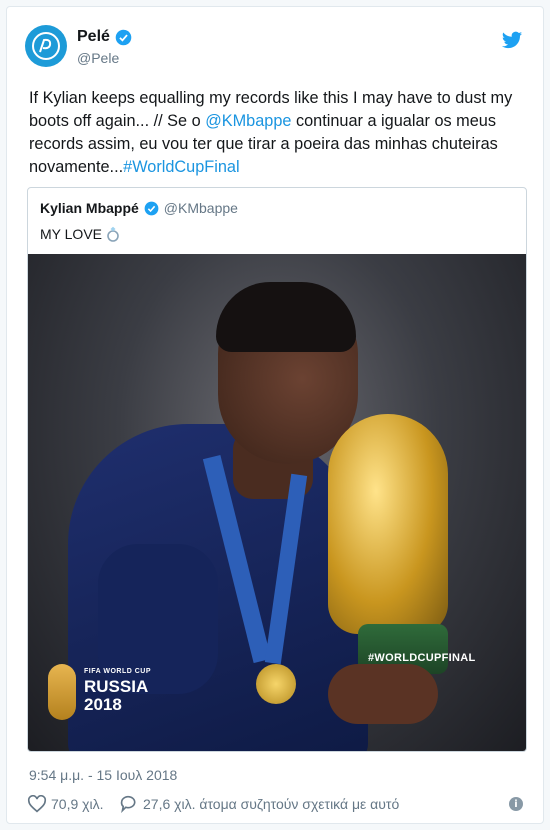  What do you see at coordinates (388, 524) in the screenshot?
I see `world-cup-trophy` at bounding box center [388, 524].